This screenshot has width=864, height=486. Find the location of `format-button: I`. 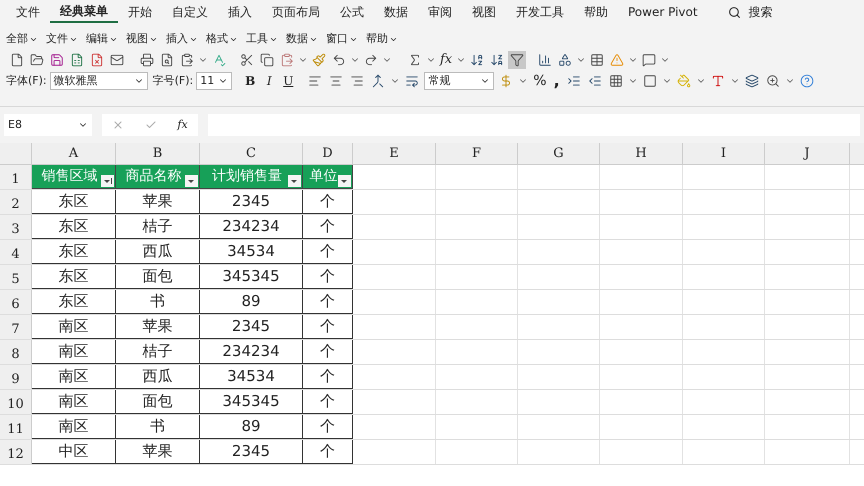

format-button: I is located at coordinates (269, 81).